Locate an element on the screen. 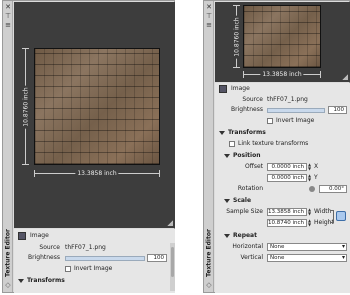 The width and height of the screenshot is (350, 295). scale-header: Scale is located at coordinates (282, 201).